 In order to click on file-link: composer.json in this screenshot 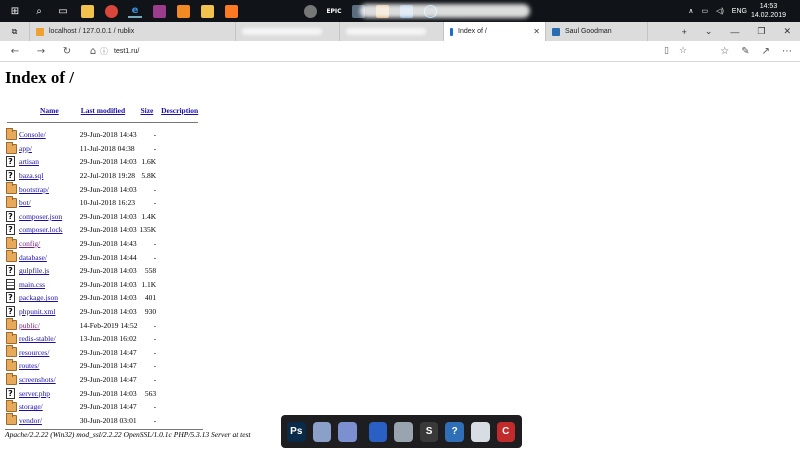, I will do `click(40, 216)`.